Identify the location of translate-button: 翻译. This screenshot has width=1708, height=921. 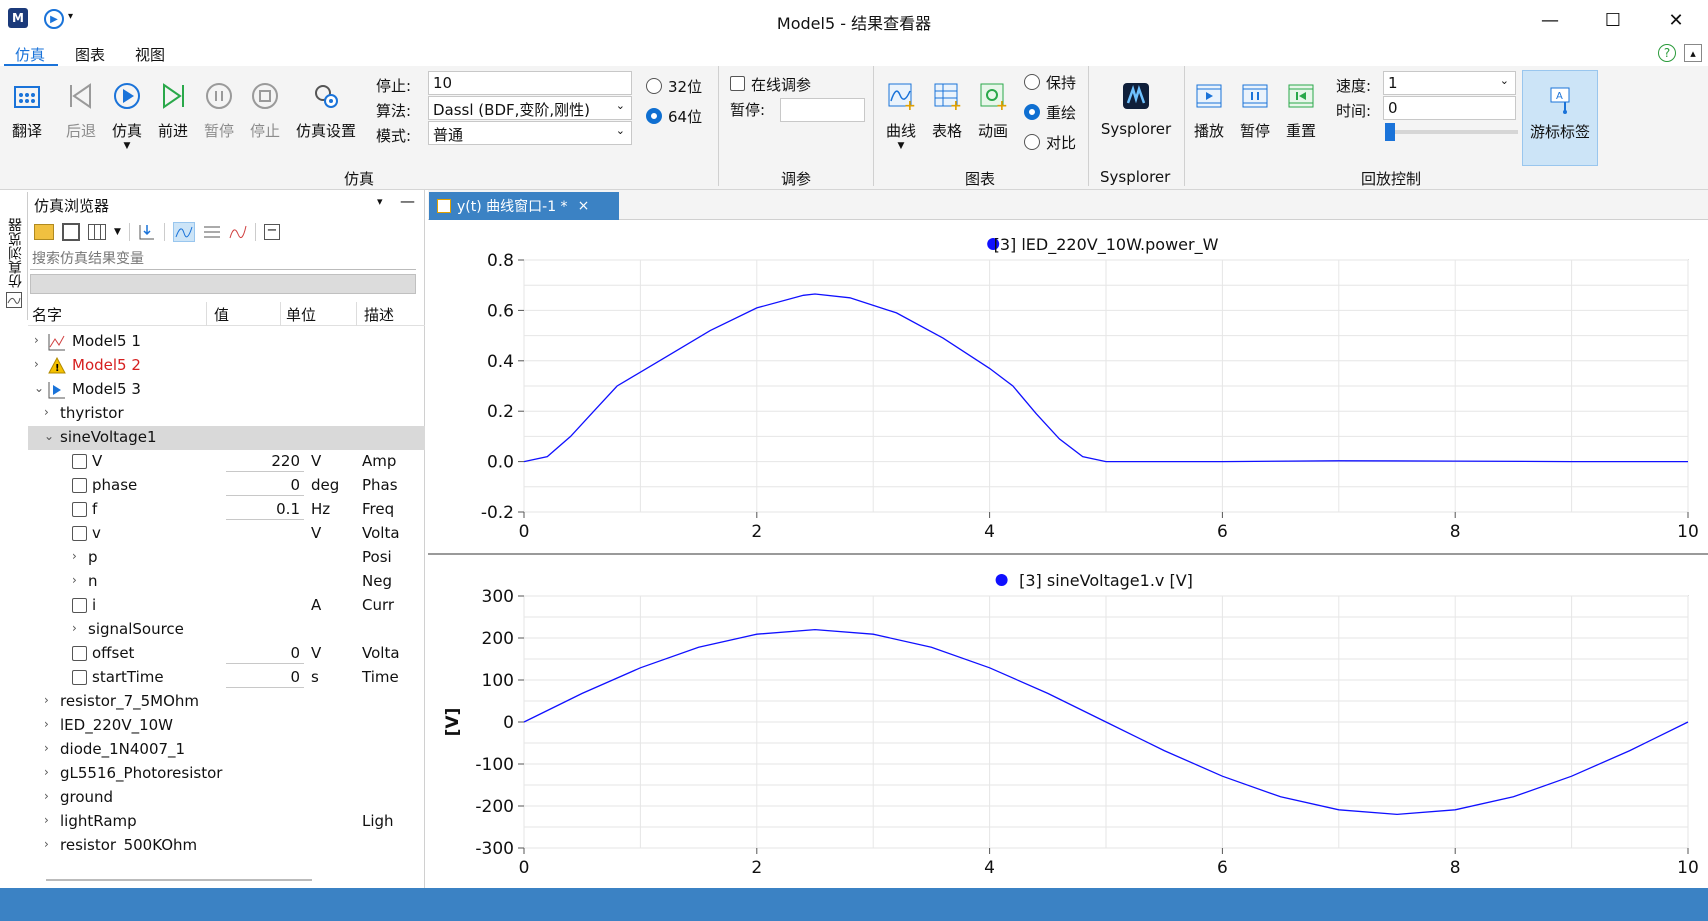
(27, 108).